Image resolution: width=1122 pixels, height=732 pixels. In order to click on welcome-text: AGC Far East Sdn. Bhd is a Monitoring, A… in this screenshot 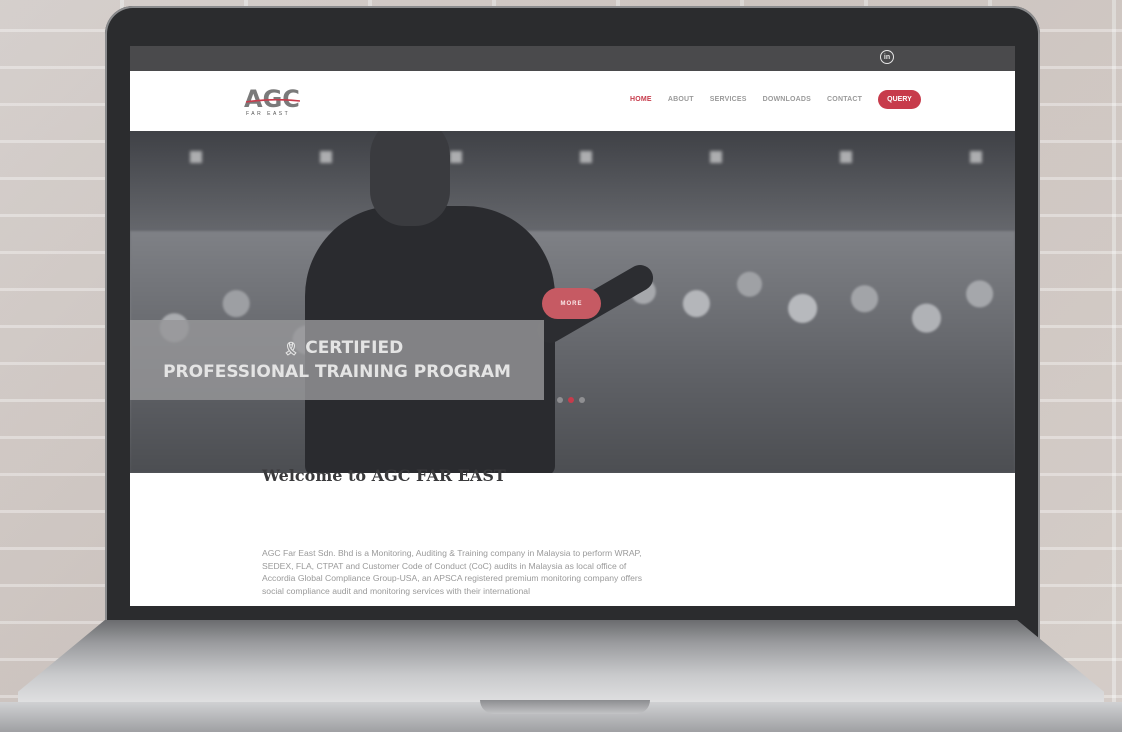, I will do `click(452, 572)`.